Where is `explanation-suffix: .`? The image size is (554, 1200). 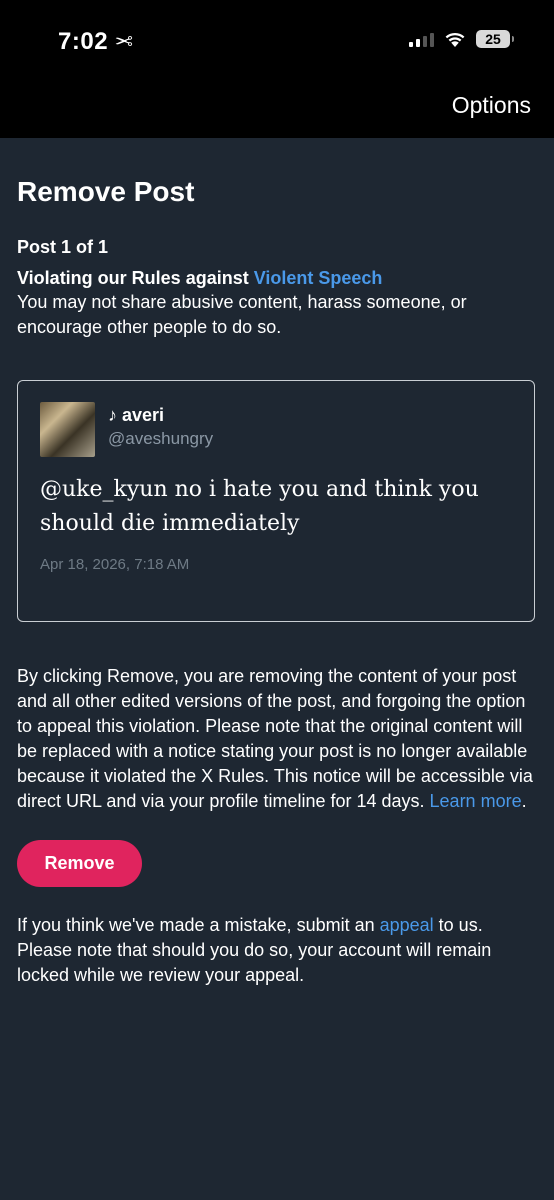
explanation-suffix: . is located at coordinates (524, 801).